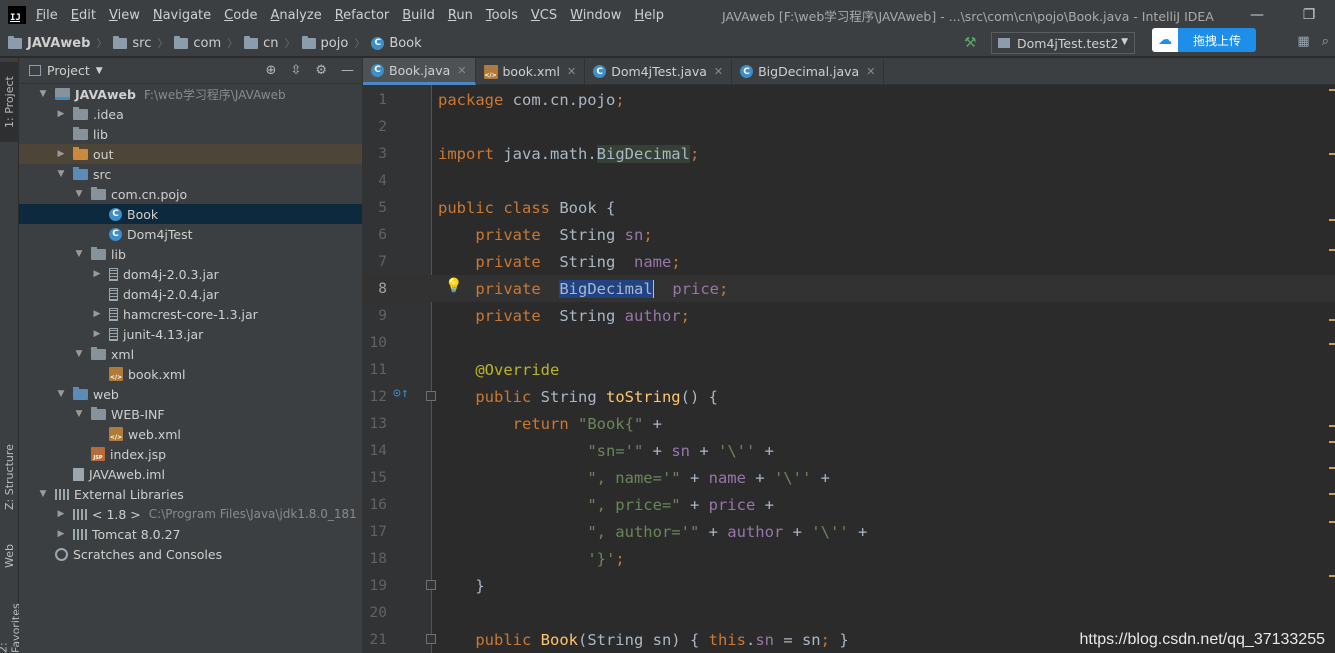 Image resolution: width=1335 pixels, height=653 pixels. Describe the element at coordinates (271, 70) in the screenshot. I see `locate-icon: ⊕` at that location.